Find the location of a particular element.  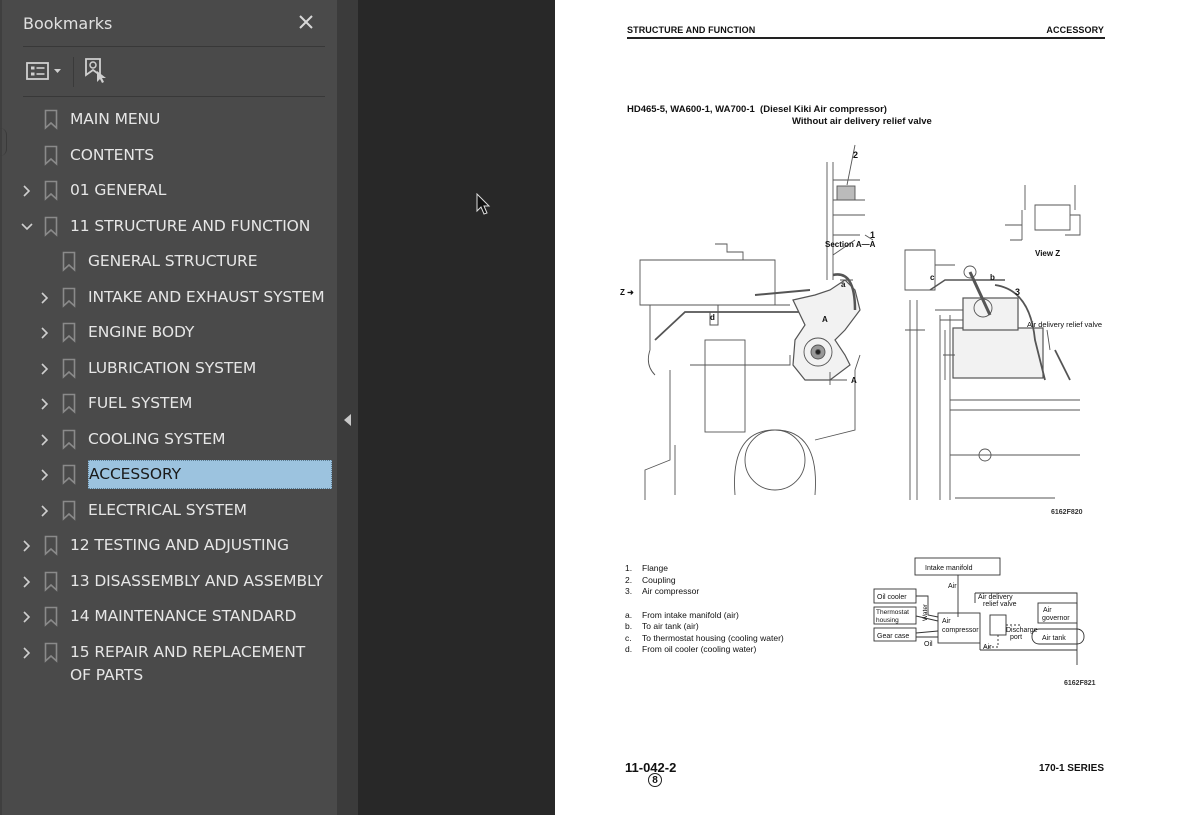

bookmark-item: INTAKE AND EXHAUST SYSTEM is located at coordinates (170, 298).